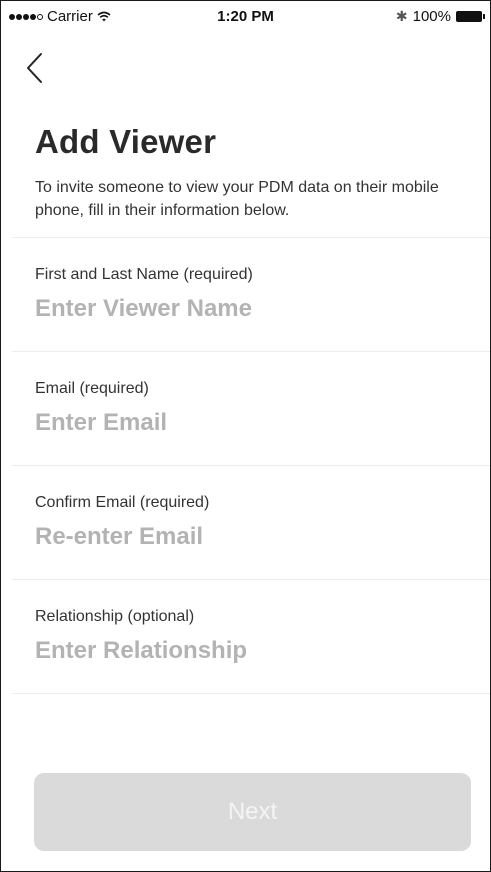 The width and height of the screenshot is (491, 872). What do you see at coordinates (470, 16) in the screenshot?
I see `battery-icon` at bounding box center [470, 16].